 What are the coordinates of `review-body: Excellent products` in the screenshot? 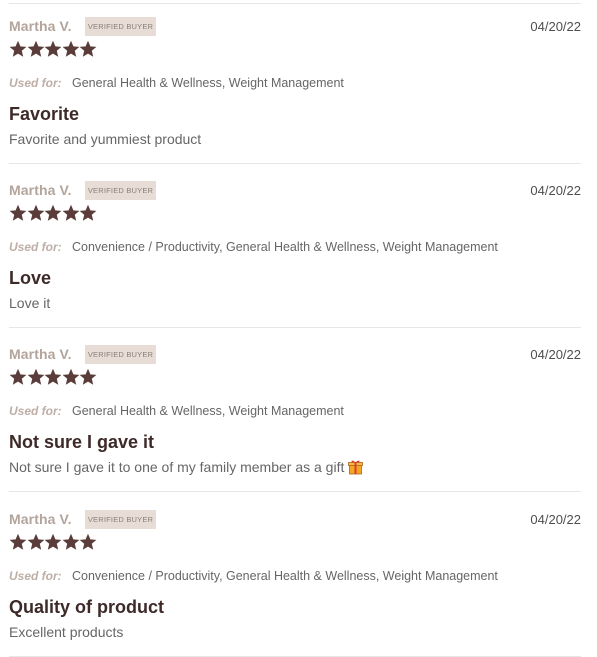 It's located at (66, 632).